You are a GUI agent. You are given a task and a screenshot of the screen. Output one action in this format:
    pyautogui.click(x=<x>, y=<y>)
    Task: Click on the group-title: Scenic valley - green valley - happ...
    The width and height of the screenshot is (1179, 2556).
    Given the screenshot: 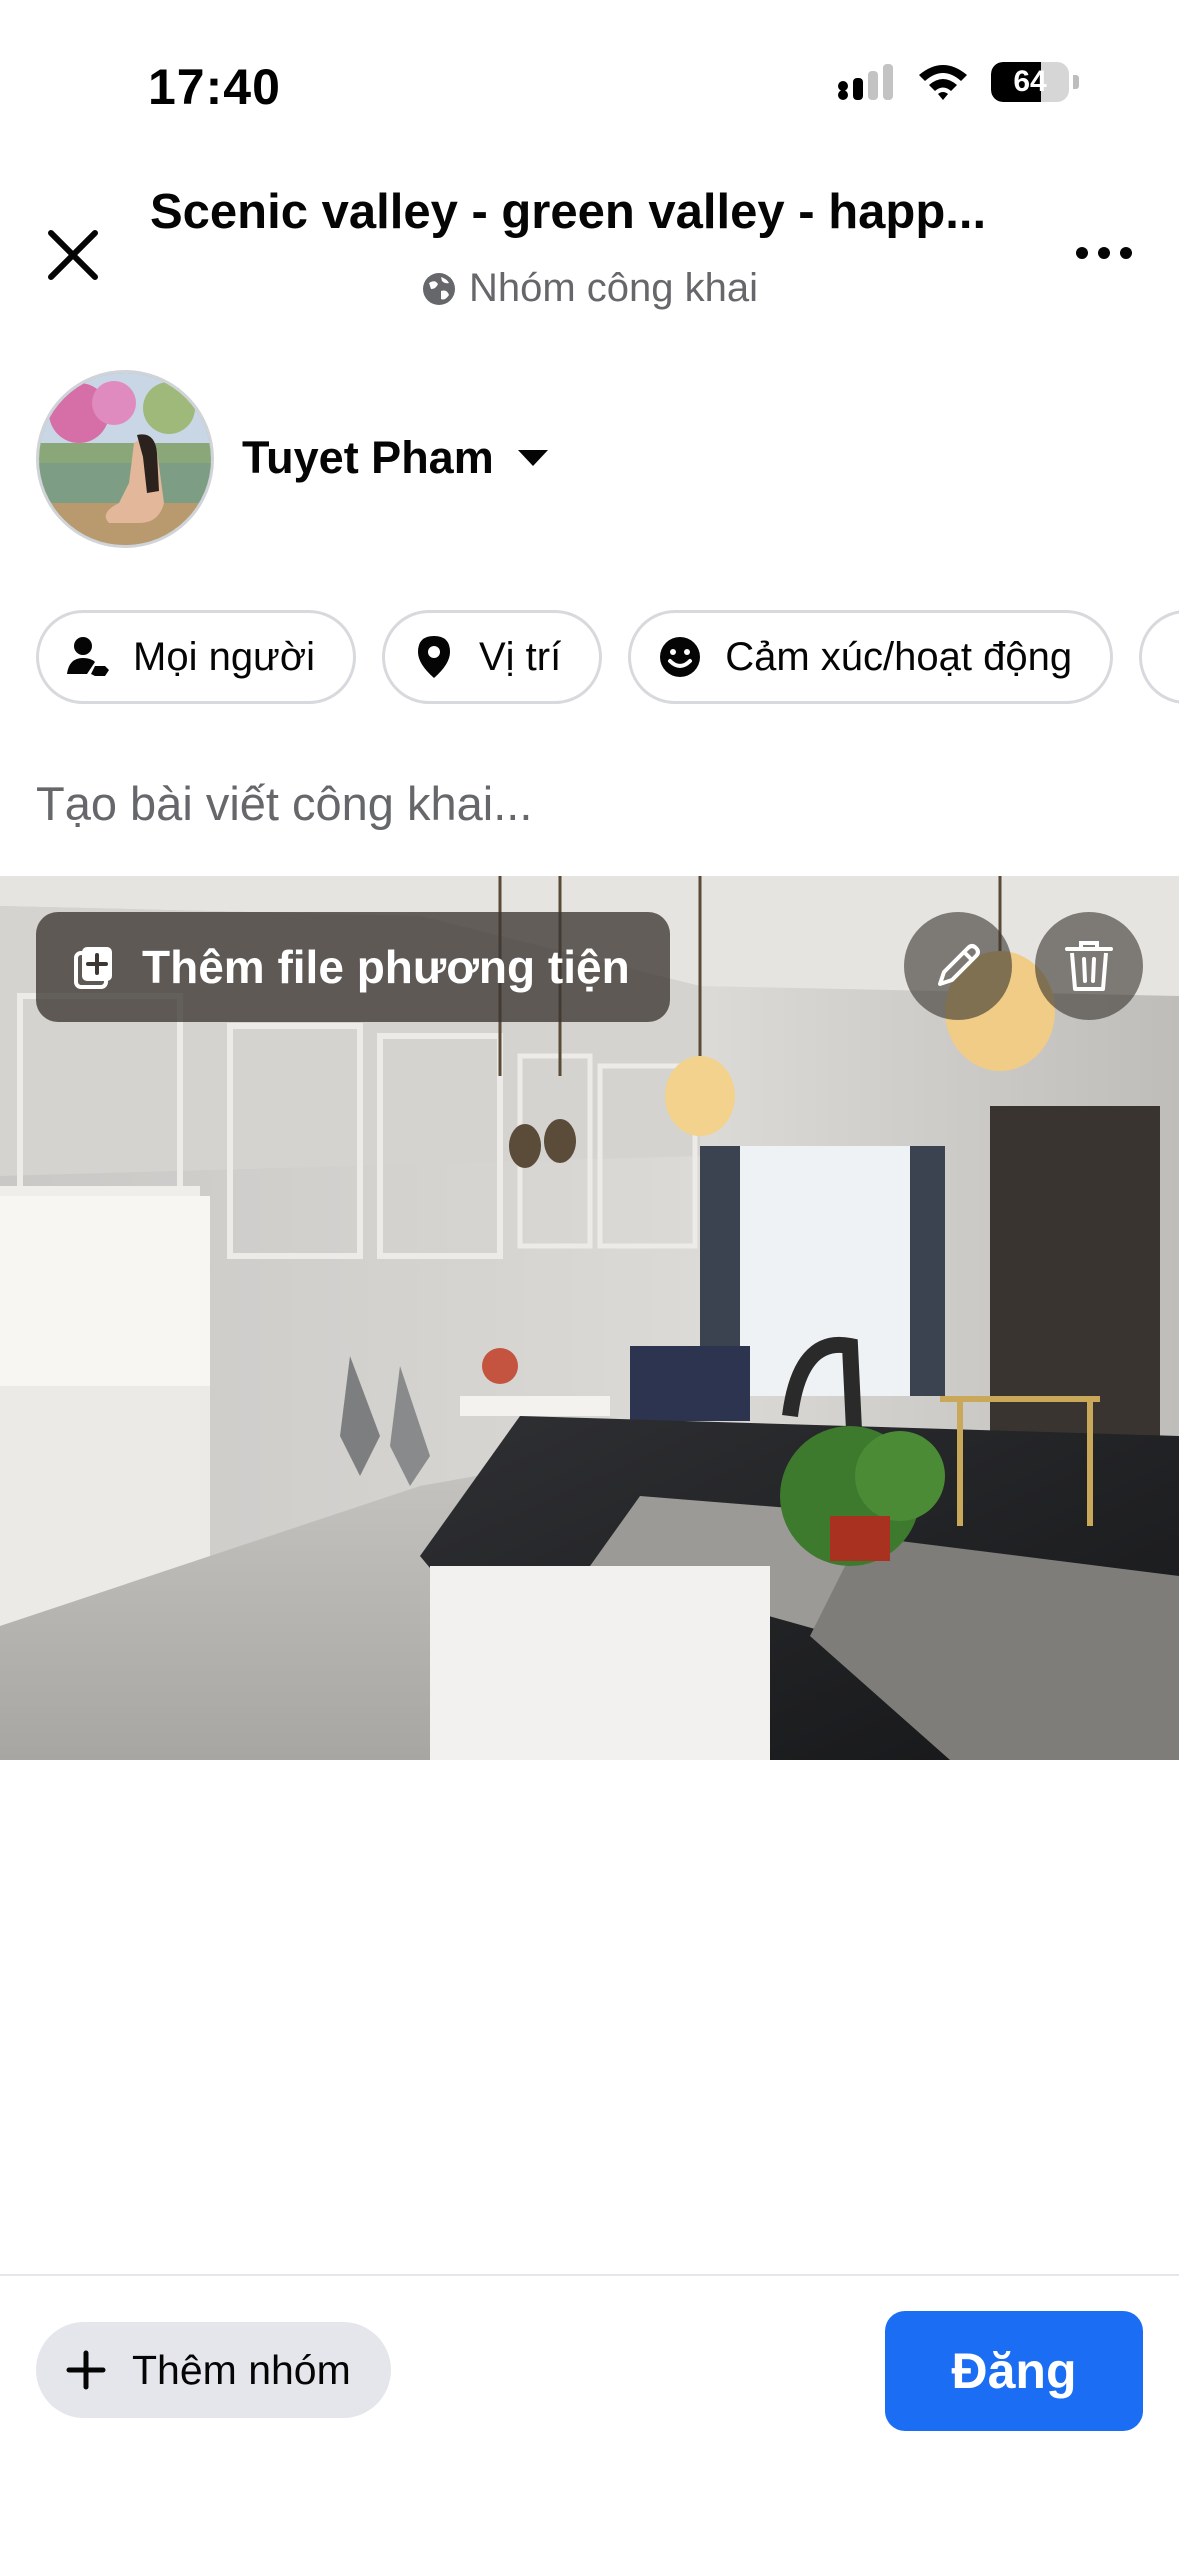 What is the action you would take?
    pyautogui.click(x=568, y=212)
    